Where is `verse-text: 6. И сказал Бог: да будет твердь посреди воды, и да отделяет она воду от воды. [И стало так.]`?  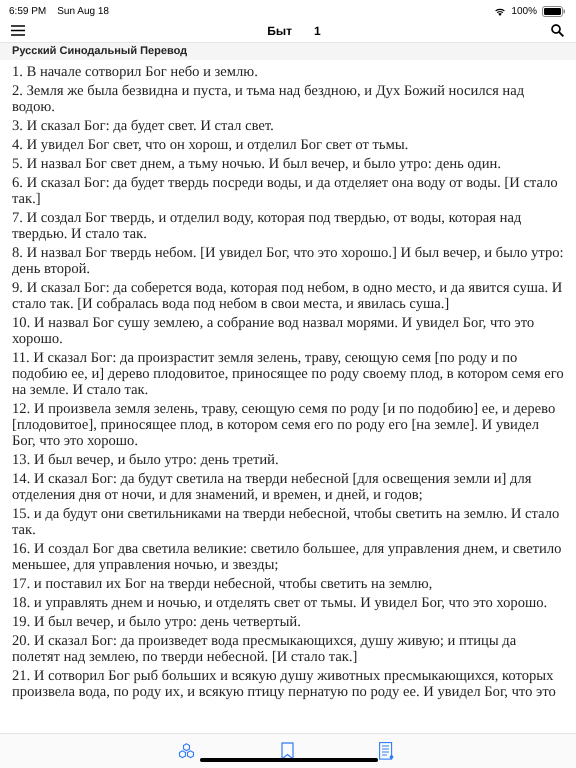 verse-text: 6. И сказал Бог: да будет твердь посреди воды, и да отделяет она воду от воды. [И стало так.] is located at coordinates (285, 191).